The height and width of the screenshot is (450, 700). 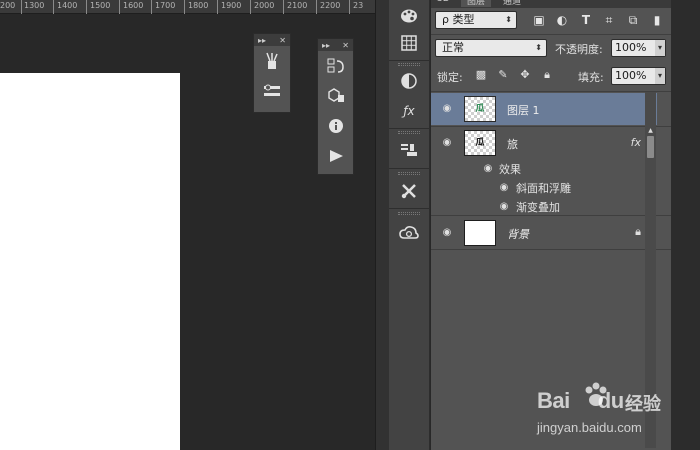 I want to click on lock-image-pixels-icon: ✎, so click(x=503, y=75).